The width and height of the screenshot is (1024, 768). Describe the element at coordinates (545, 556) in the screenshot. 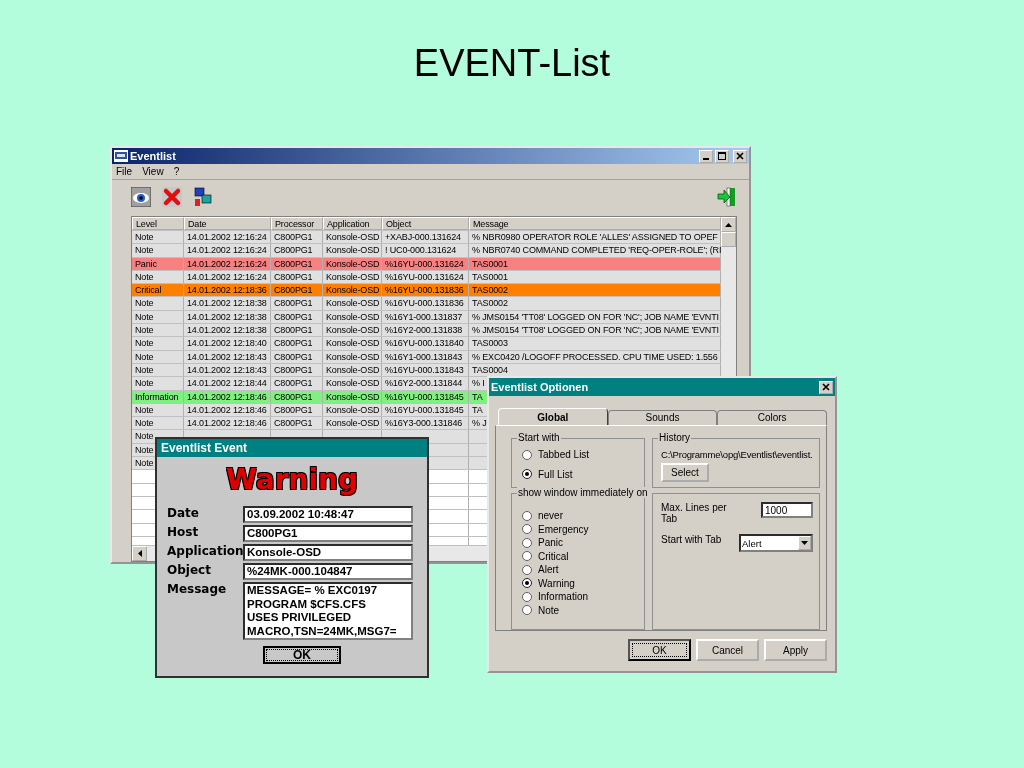

I see `radio-option: Critical` at that location.